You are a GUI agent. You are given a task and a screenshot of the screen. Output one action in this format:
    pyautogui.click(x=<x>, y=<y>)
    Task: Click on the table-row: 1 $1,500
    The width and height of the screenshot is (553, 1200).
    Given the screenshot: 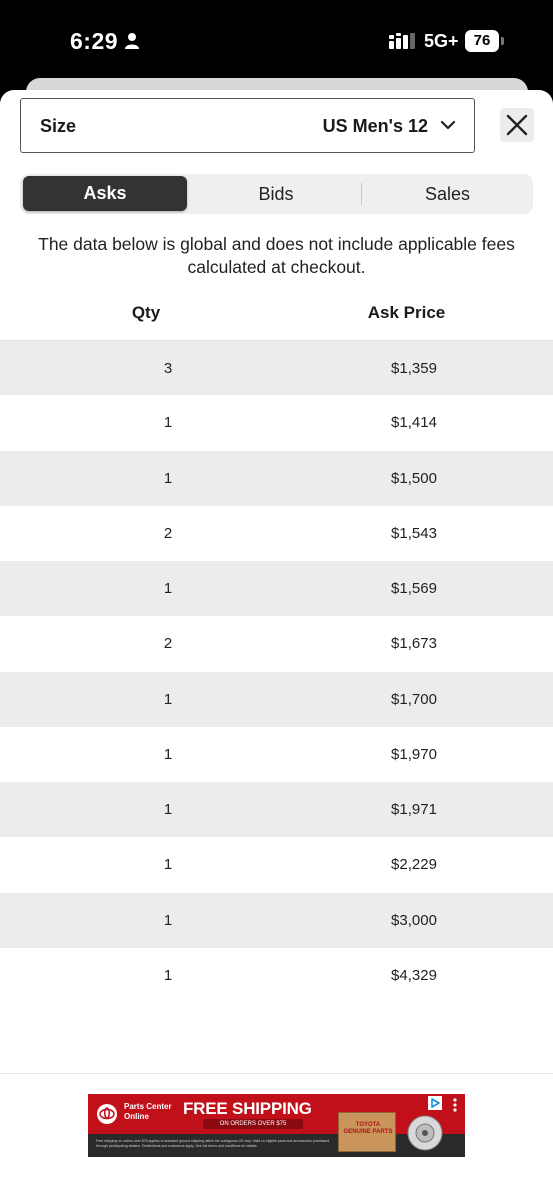 What is the action you would take?
    pyautogui.click(x=276, y=478)
    